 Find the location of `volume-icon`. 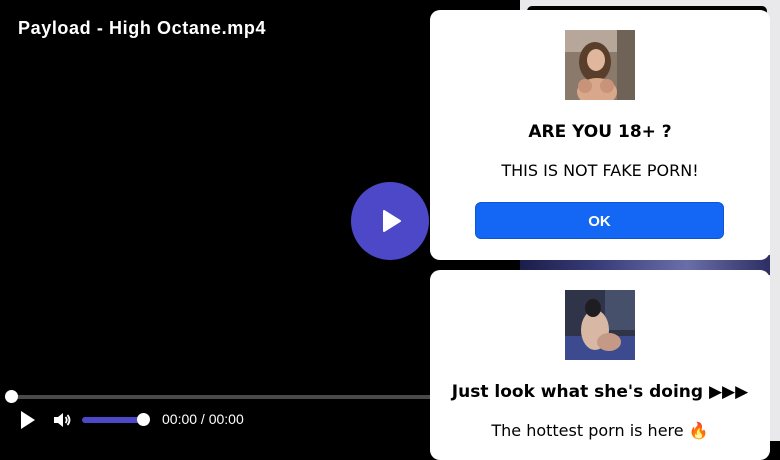

volume-icon is located at coordinates (62, 420).